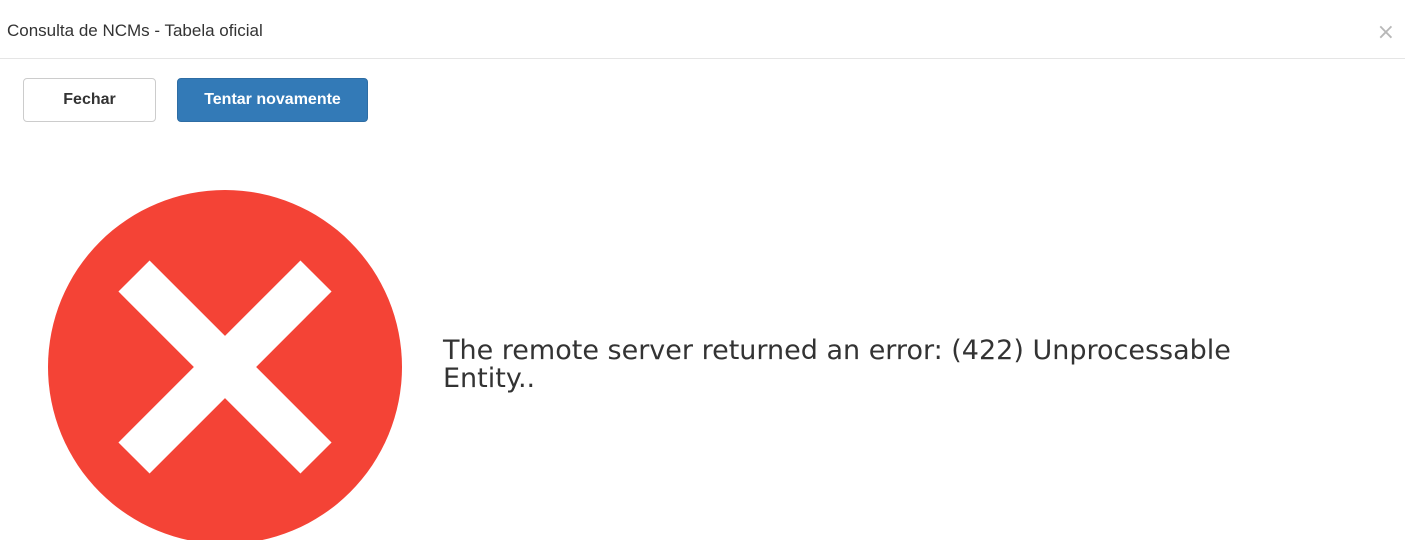 This screenshot has width=1411, height=540. Describe the element at coordinates (89, 100) in the screenshot. I see `close-button: Fechar` at that location.